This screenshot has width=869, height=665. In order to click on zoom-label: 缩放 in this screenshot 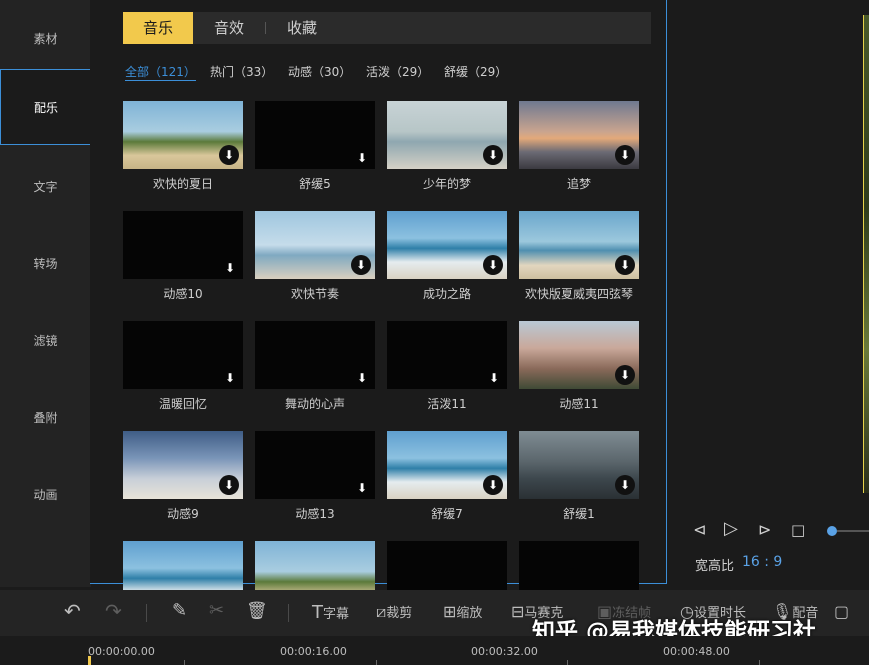, I will do `click(469, 613)`.